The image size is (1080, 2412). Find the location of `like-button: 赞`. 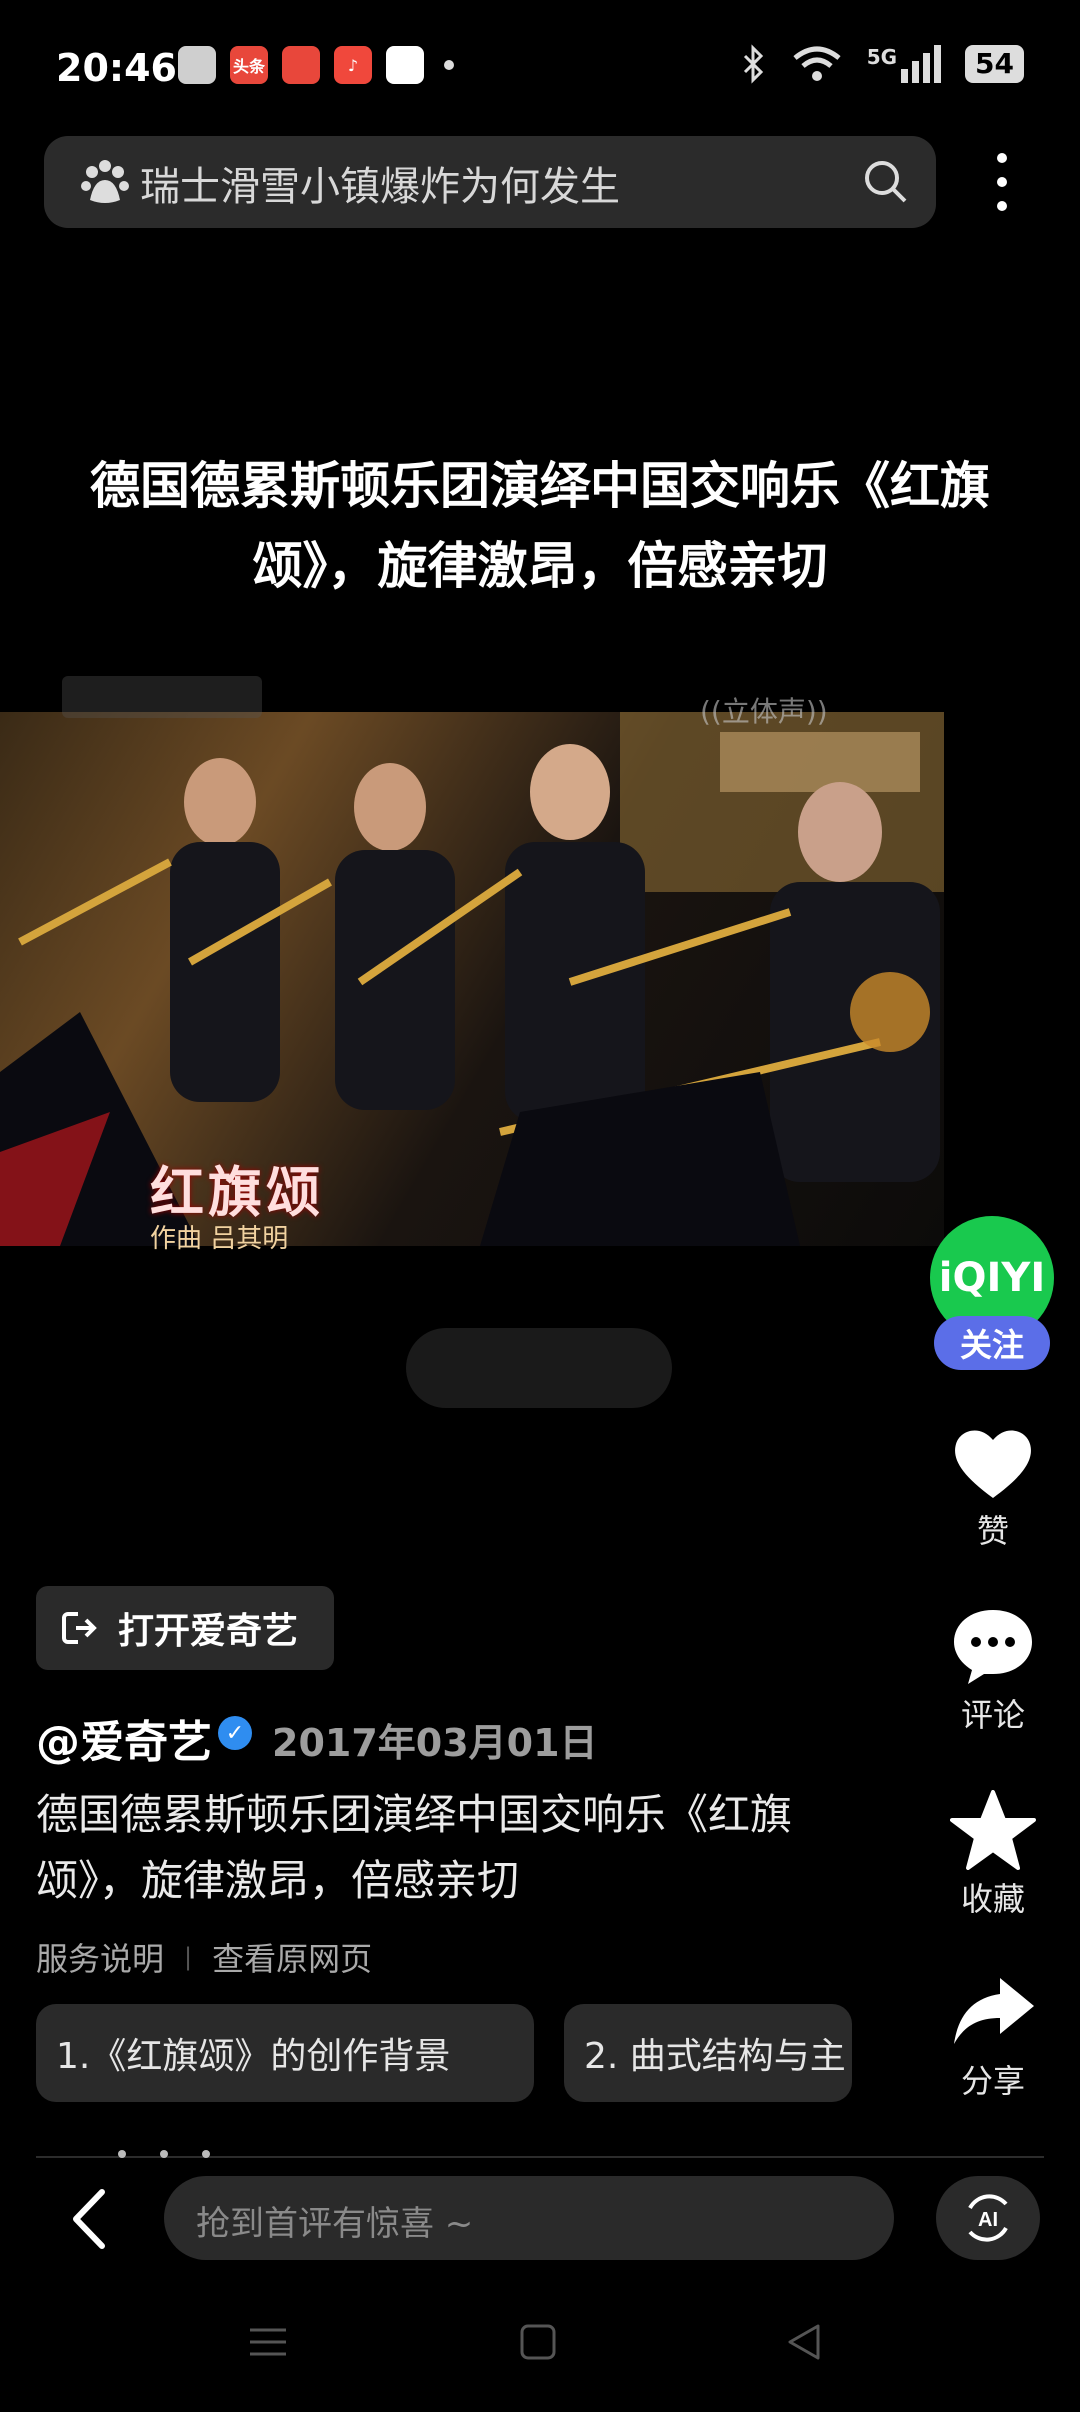

like-button: 赞 is located at coordinates (993, 1488).